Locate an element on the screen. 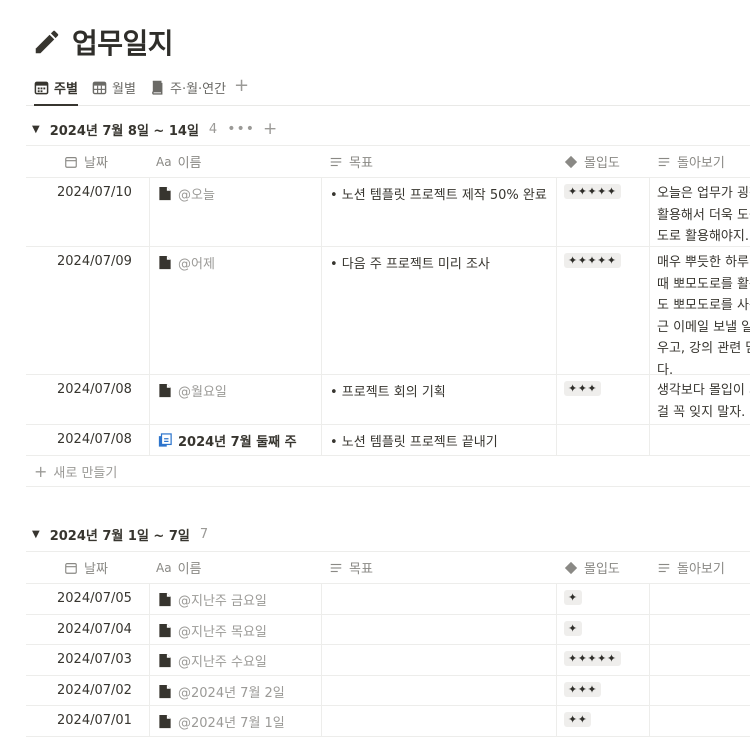  tab-label: 주별 is located at coordinates (66, 89).